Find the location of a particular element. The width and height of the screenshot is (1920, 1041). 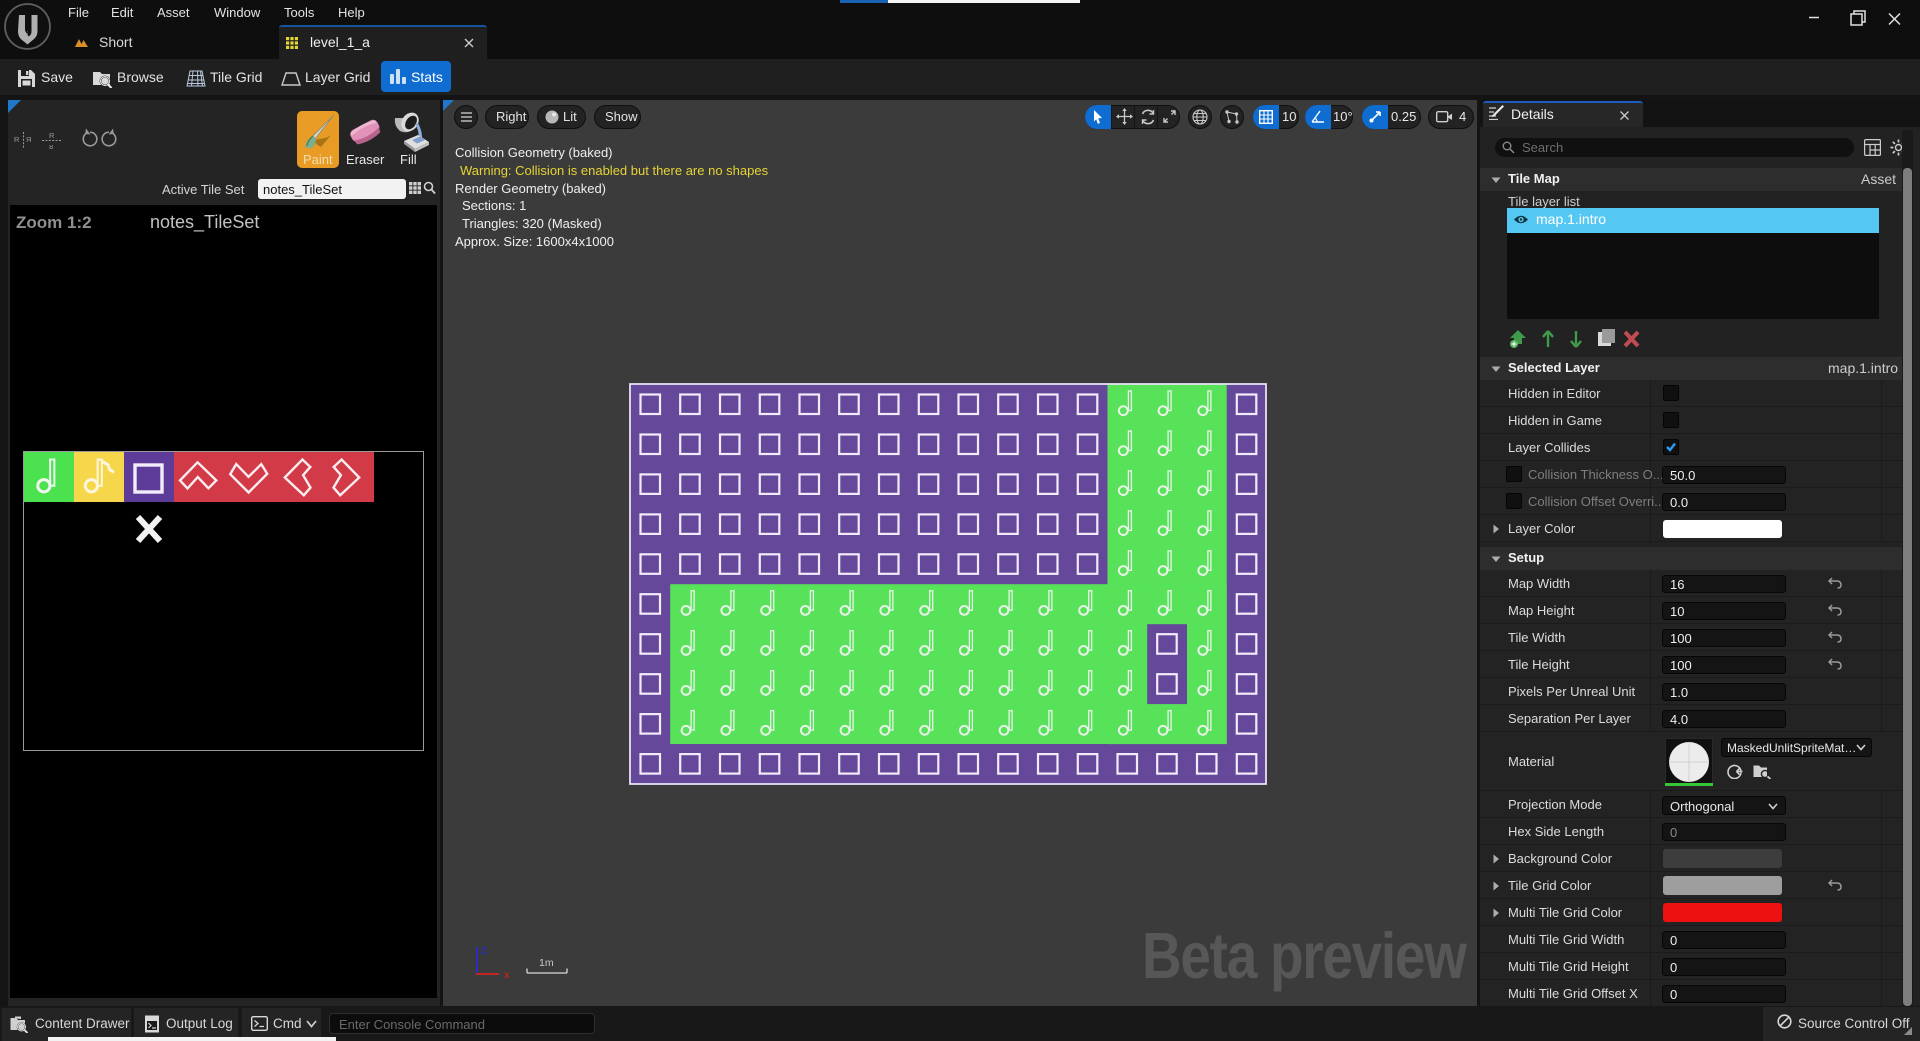

svg-text: x is located at coordinates (507, 975).